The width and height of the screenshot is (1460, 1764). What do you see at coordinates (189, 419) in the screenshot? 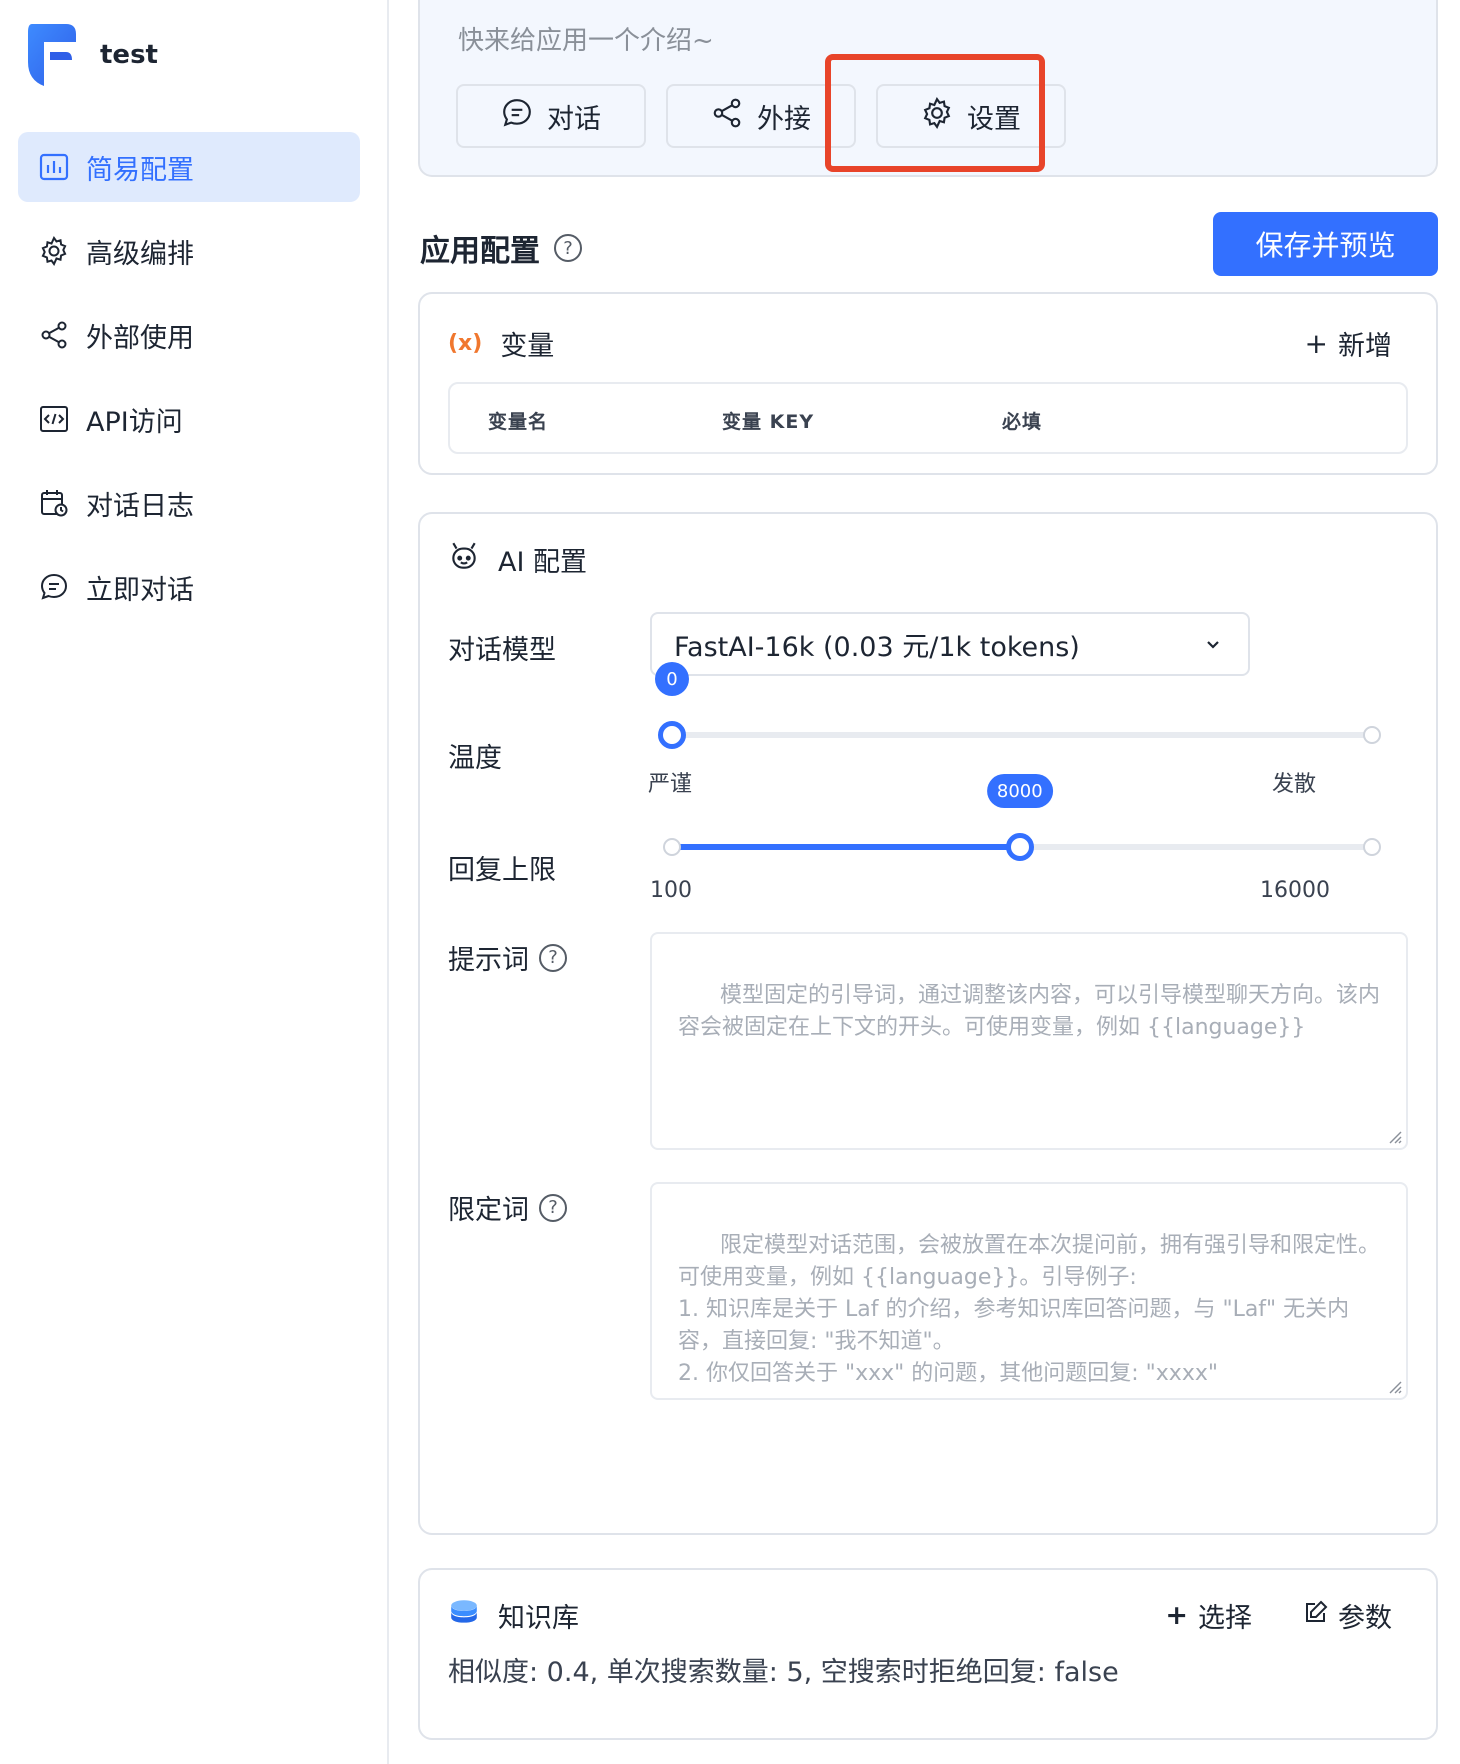
I see `sidebar-item-api: API访问` at bounding box center [189, 419].